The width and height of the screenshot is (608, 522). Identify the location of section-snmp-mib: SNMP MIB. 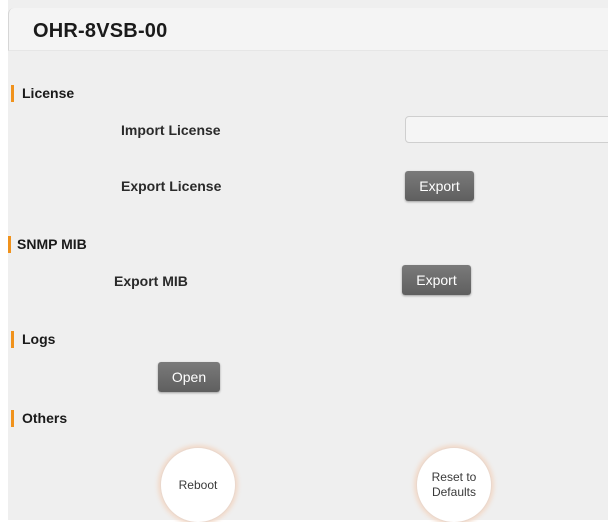
(47, 244).